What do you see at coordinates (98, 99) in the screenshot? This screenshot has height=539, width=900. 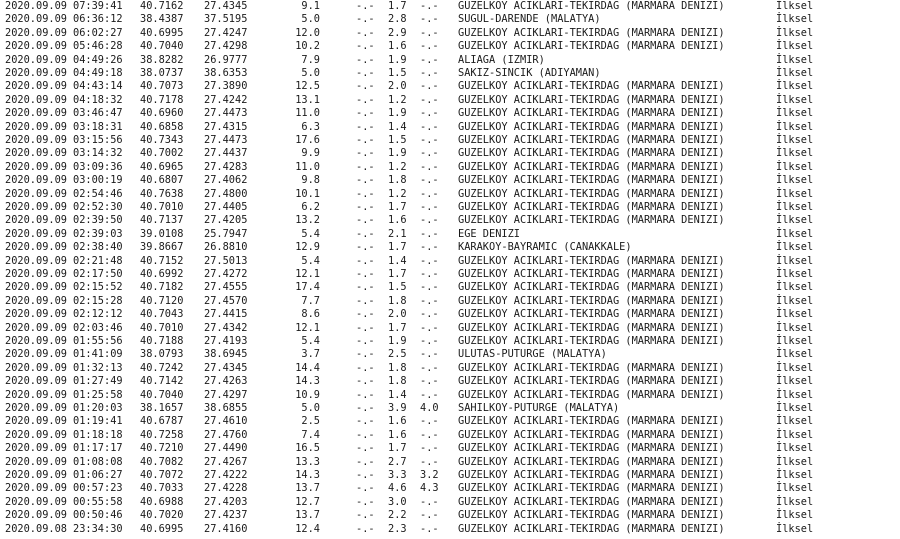 I see `time-cell: 04:18:32` at bounding box center [98, 99].